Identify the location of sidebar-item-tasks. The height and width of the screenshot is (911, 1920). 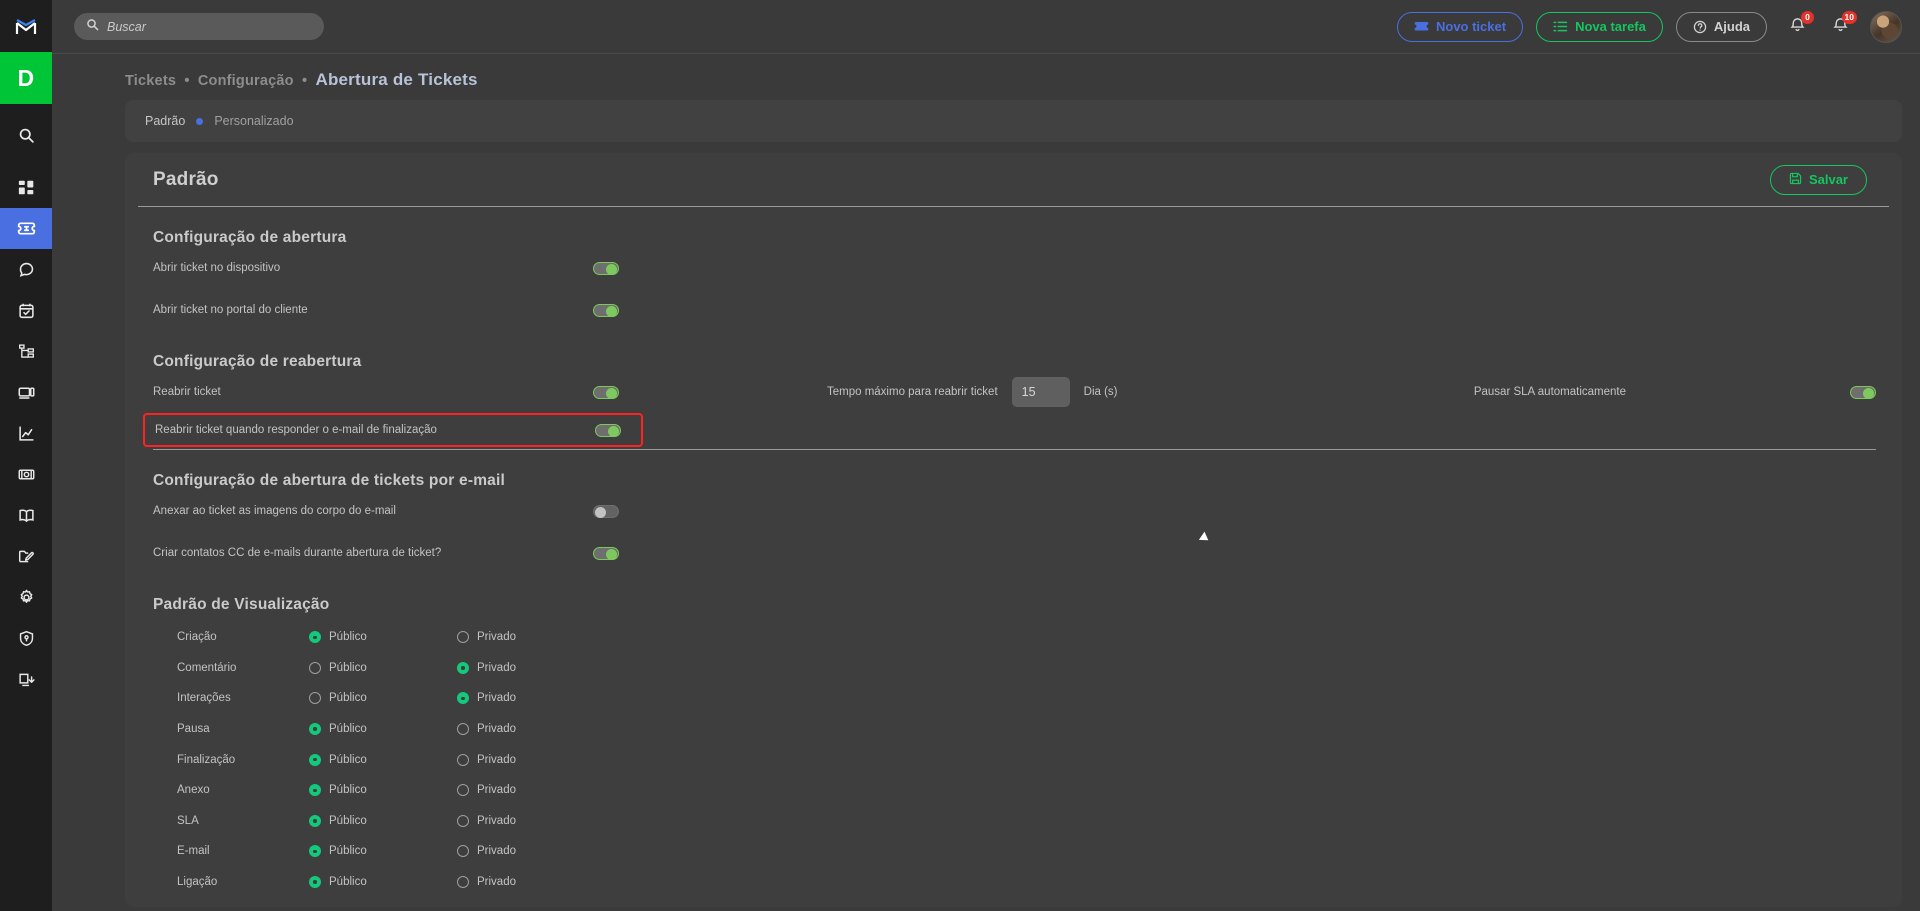
(26, 310).